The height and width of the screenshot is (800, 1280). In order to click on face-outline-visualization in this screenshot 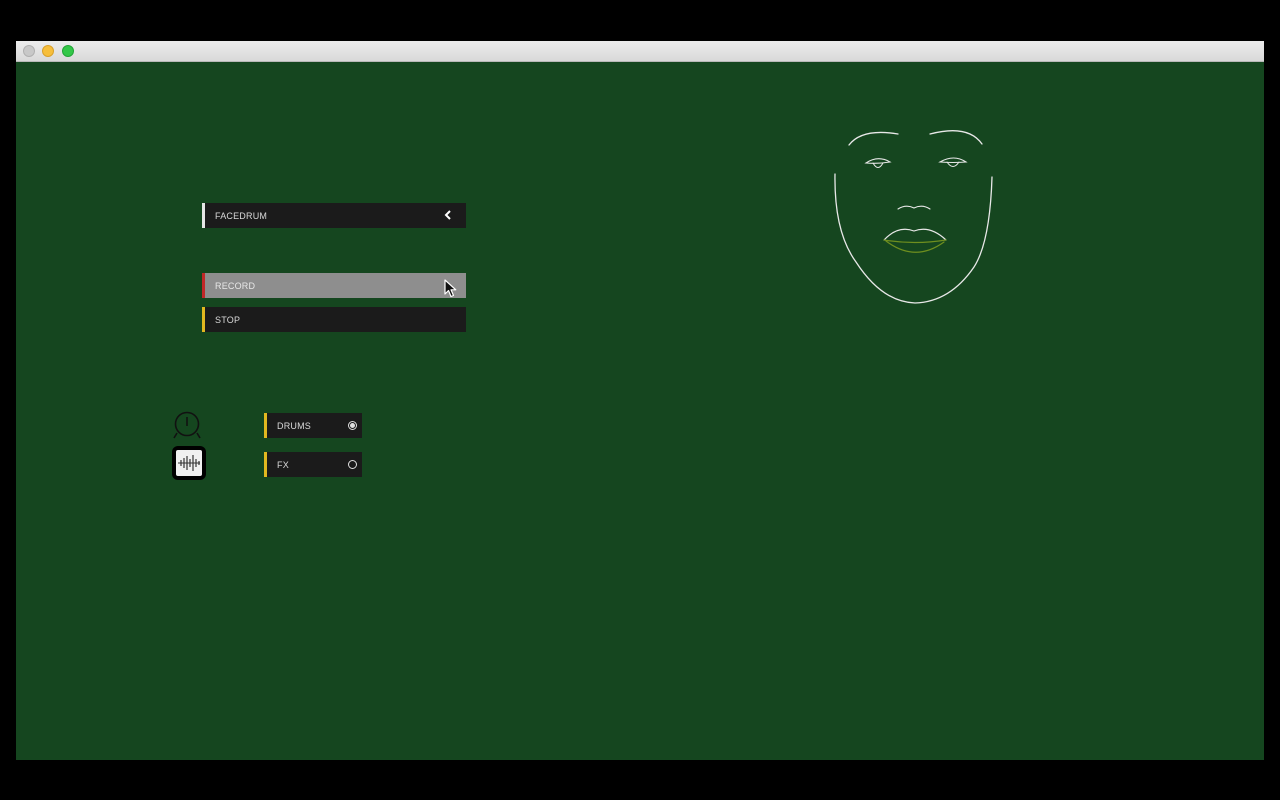, I will do `click(913, 217)`.